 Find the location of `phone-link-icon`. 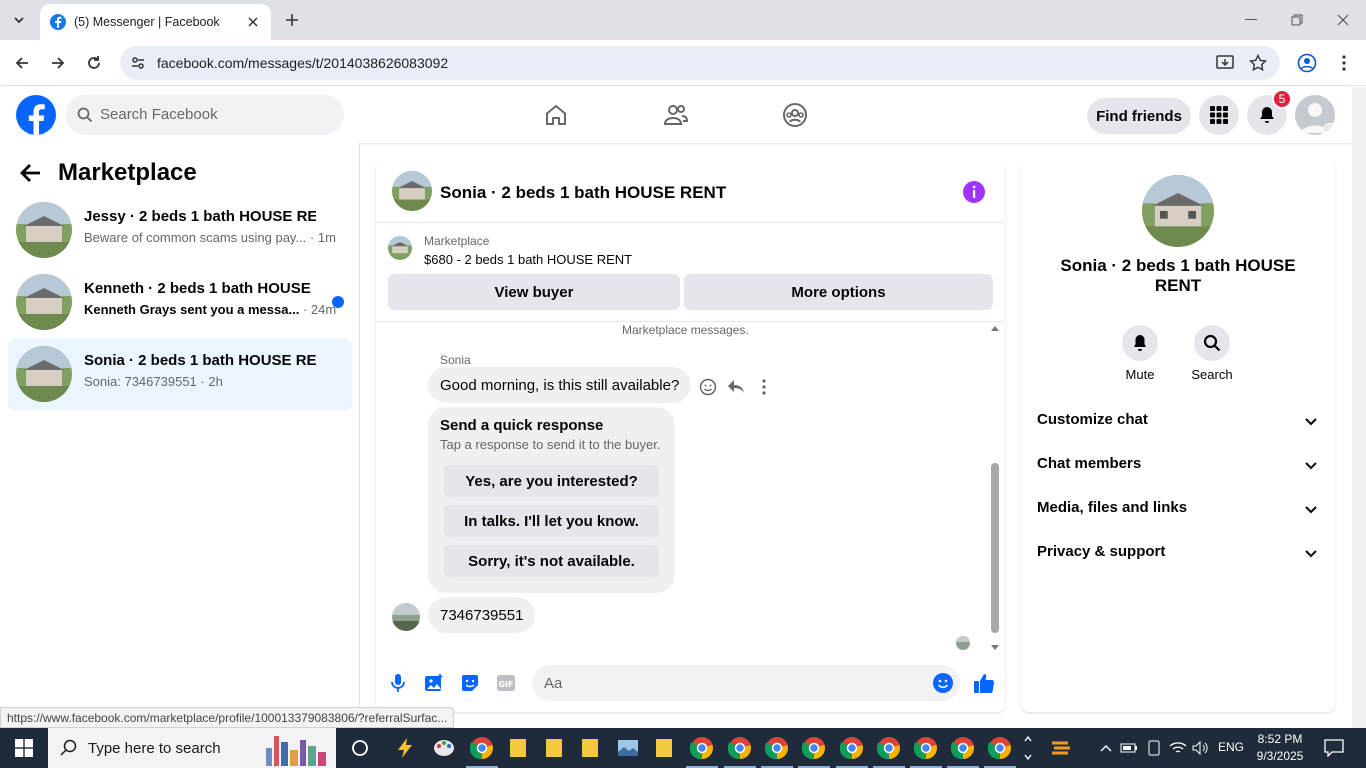

phone-link-icon is located at coordinates (1154, 748).